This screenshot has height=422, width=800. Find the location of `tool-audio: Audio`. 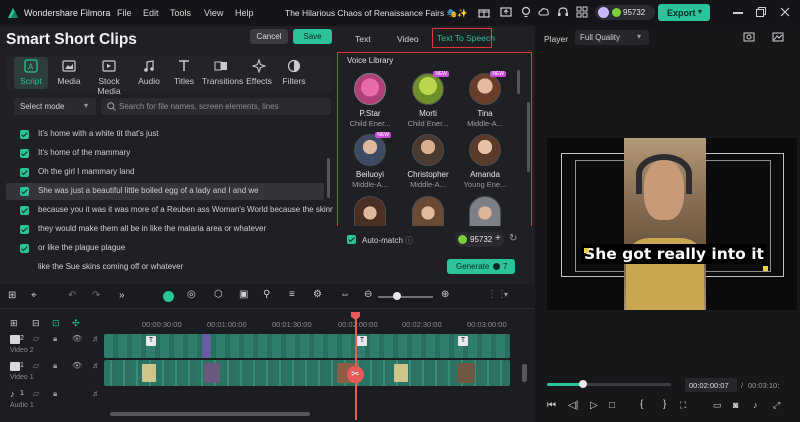

tool-audio: Audio is located at coordinates (149, 72).